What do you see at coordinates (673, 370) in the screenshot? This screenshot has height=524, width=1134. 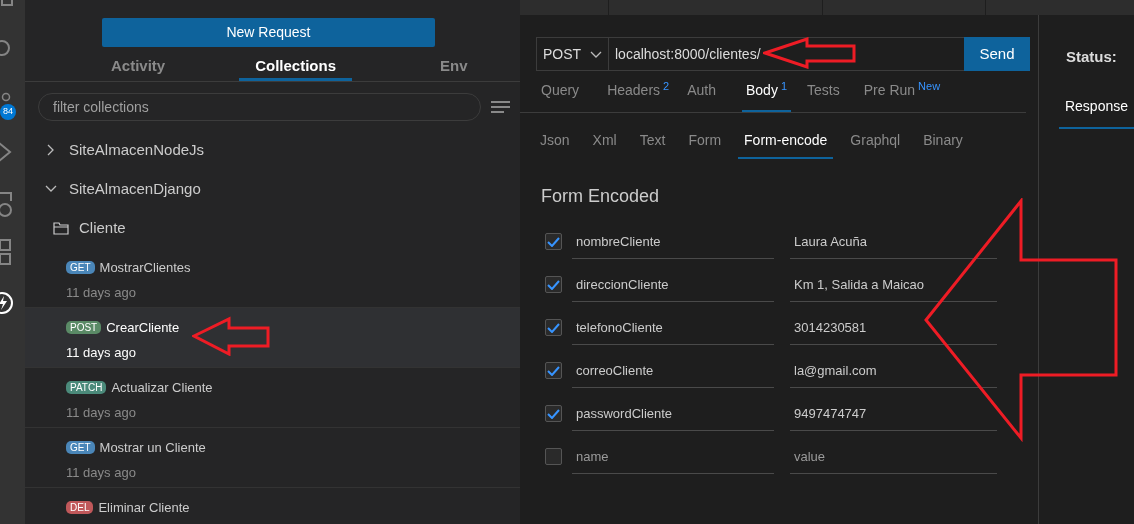 I see `name-field: correoCliente` at bounding box center [673, 370].